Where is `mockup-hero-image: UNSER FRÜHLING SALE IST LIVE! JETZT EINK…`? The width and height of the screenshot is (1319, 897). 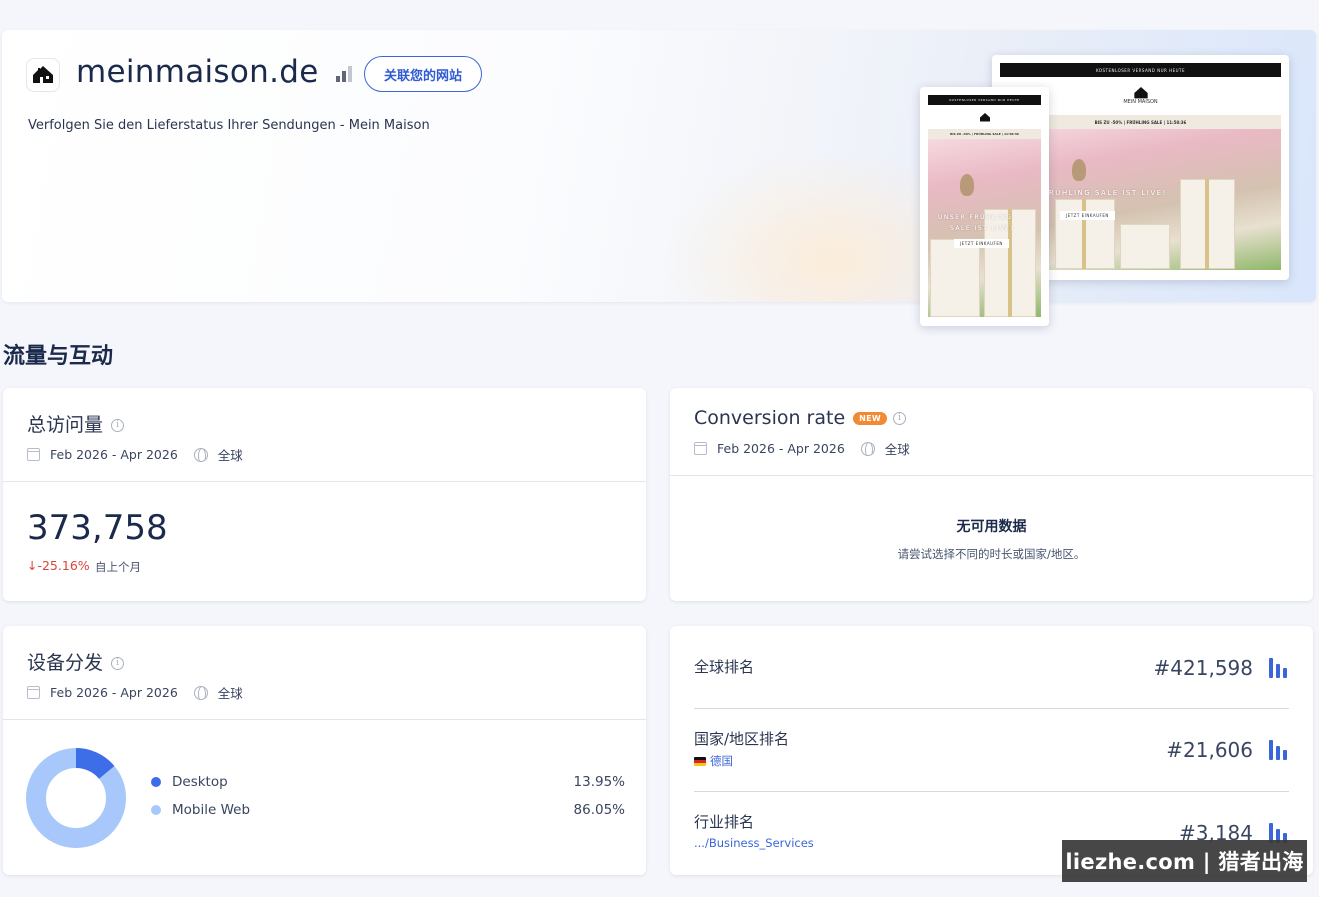
mockup-hero-image: UNSER FRÜHLING SALE IST LIVE! JETZT EINK… is located at coordinates (984, 228).